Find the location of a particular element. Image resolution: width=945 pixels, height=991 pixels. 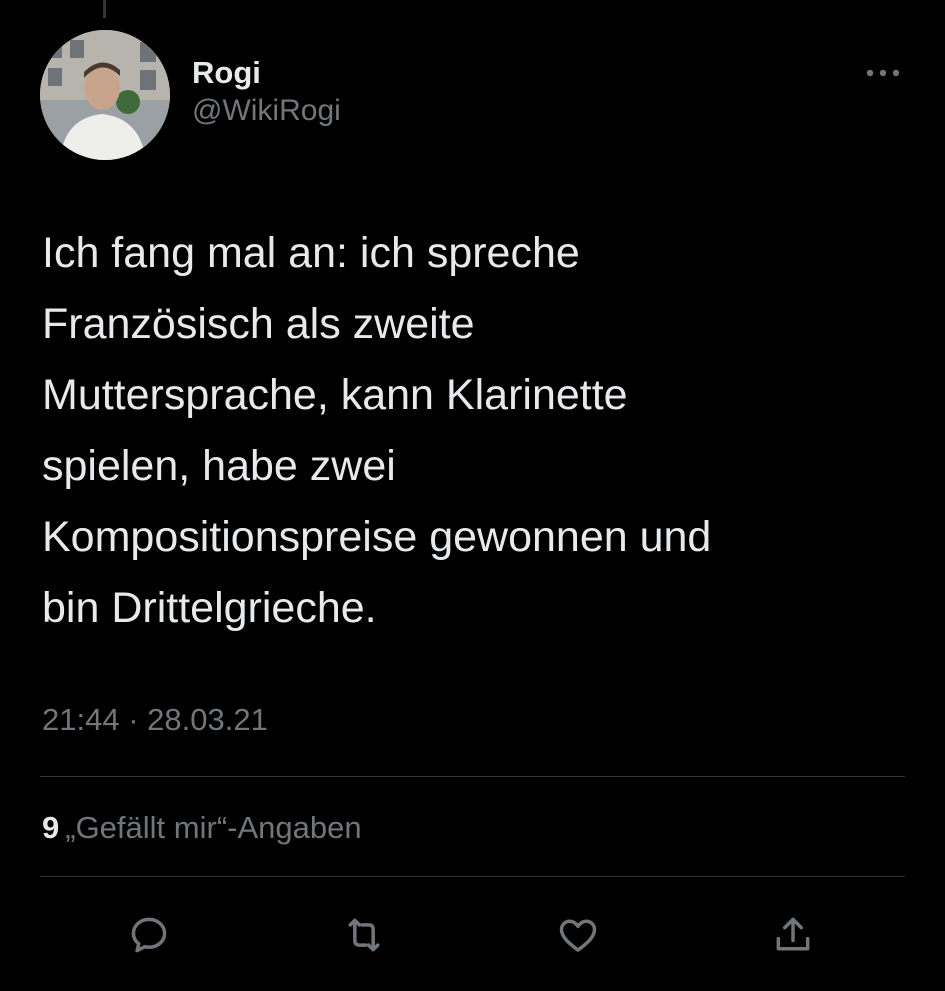

like-button is located at coordinates (578, 935).